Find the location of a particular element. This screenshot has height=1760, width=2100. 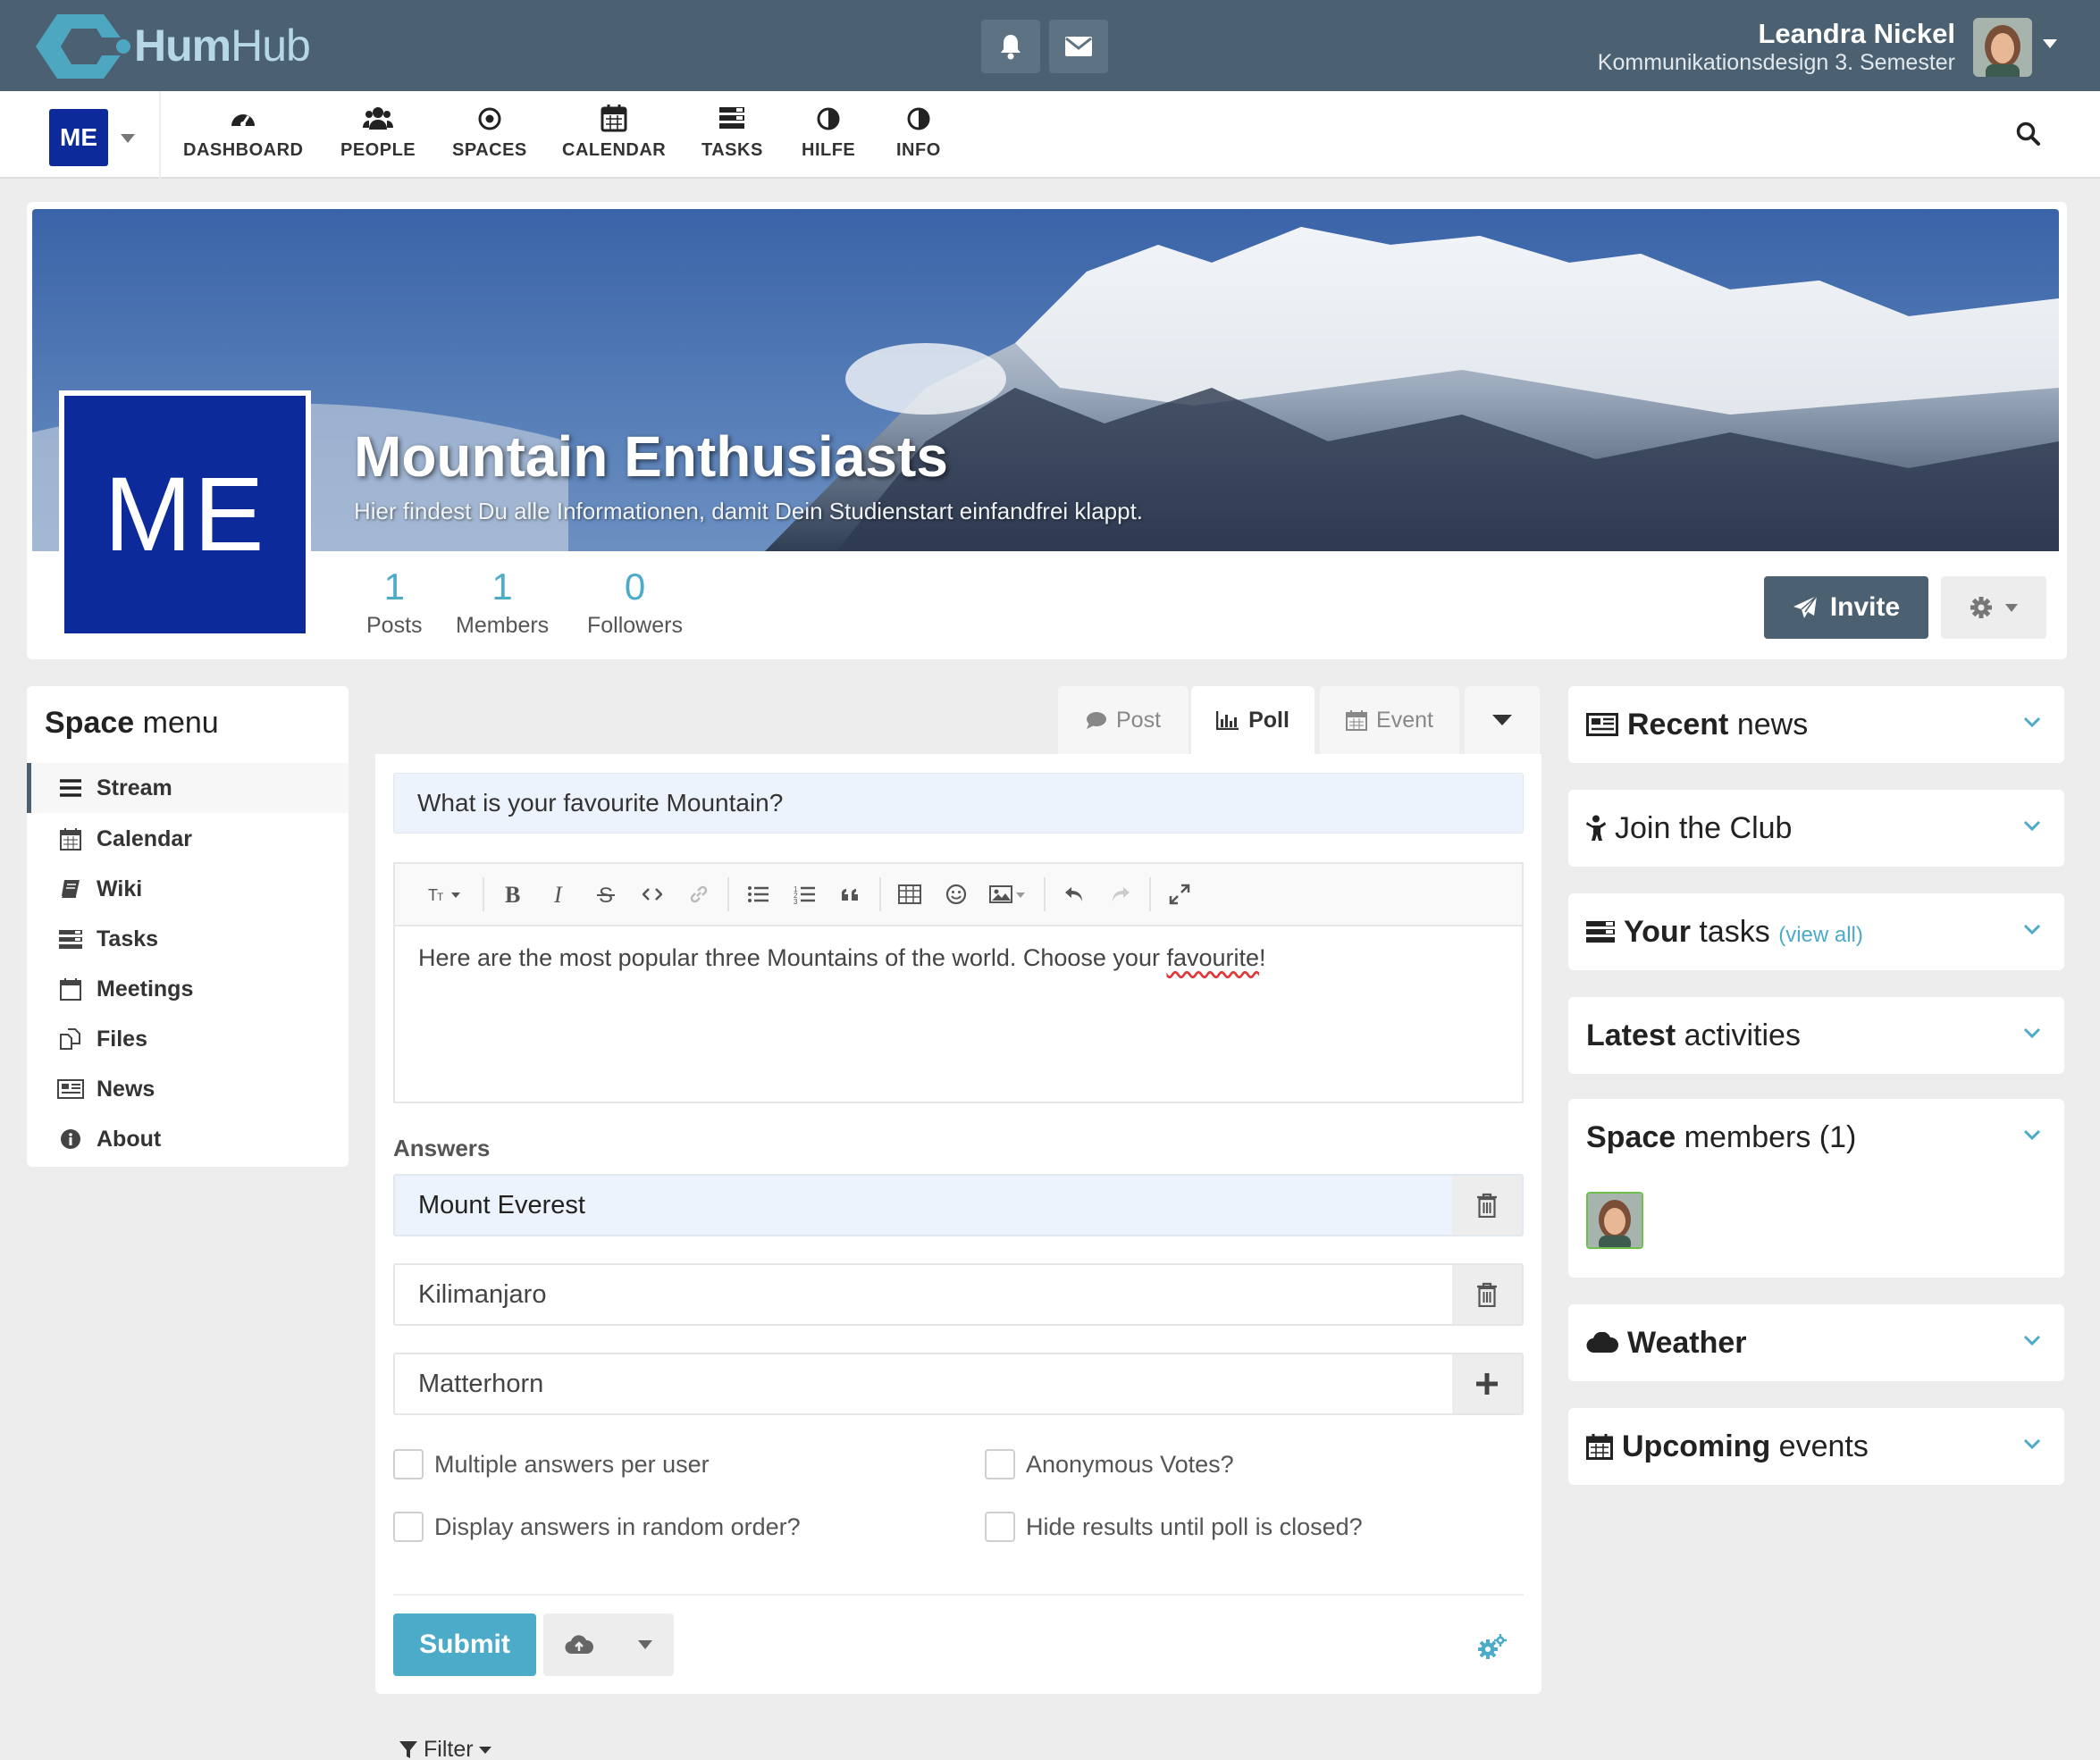

space-menu-news: News is located at coordinates (188, 1089).